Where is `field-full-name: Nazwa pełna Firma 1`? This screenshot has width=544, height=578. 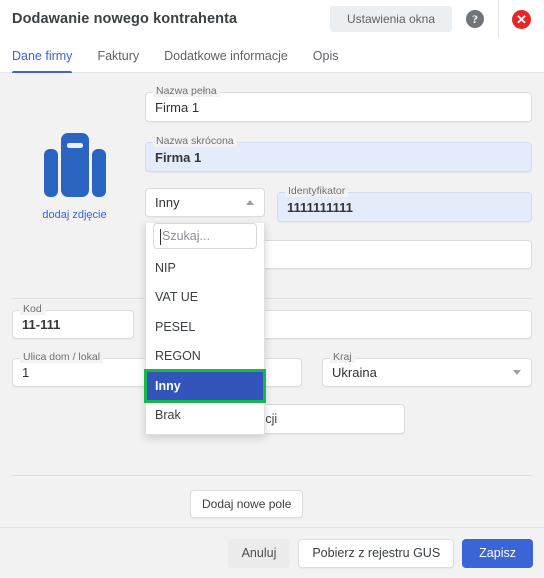 field-full-name: Nazwa pełna Firma 1 is located at coordinates (338, 103).